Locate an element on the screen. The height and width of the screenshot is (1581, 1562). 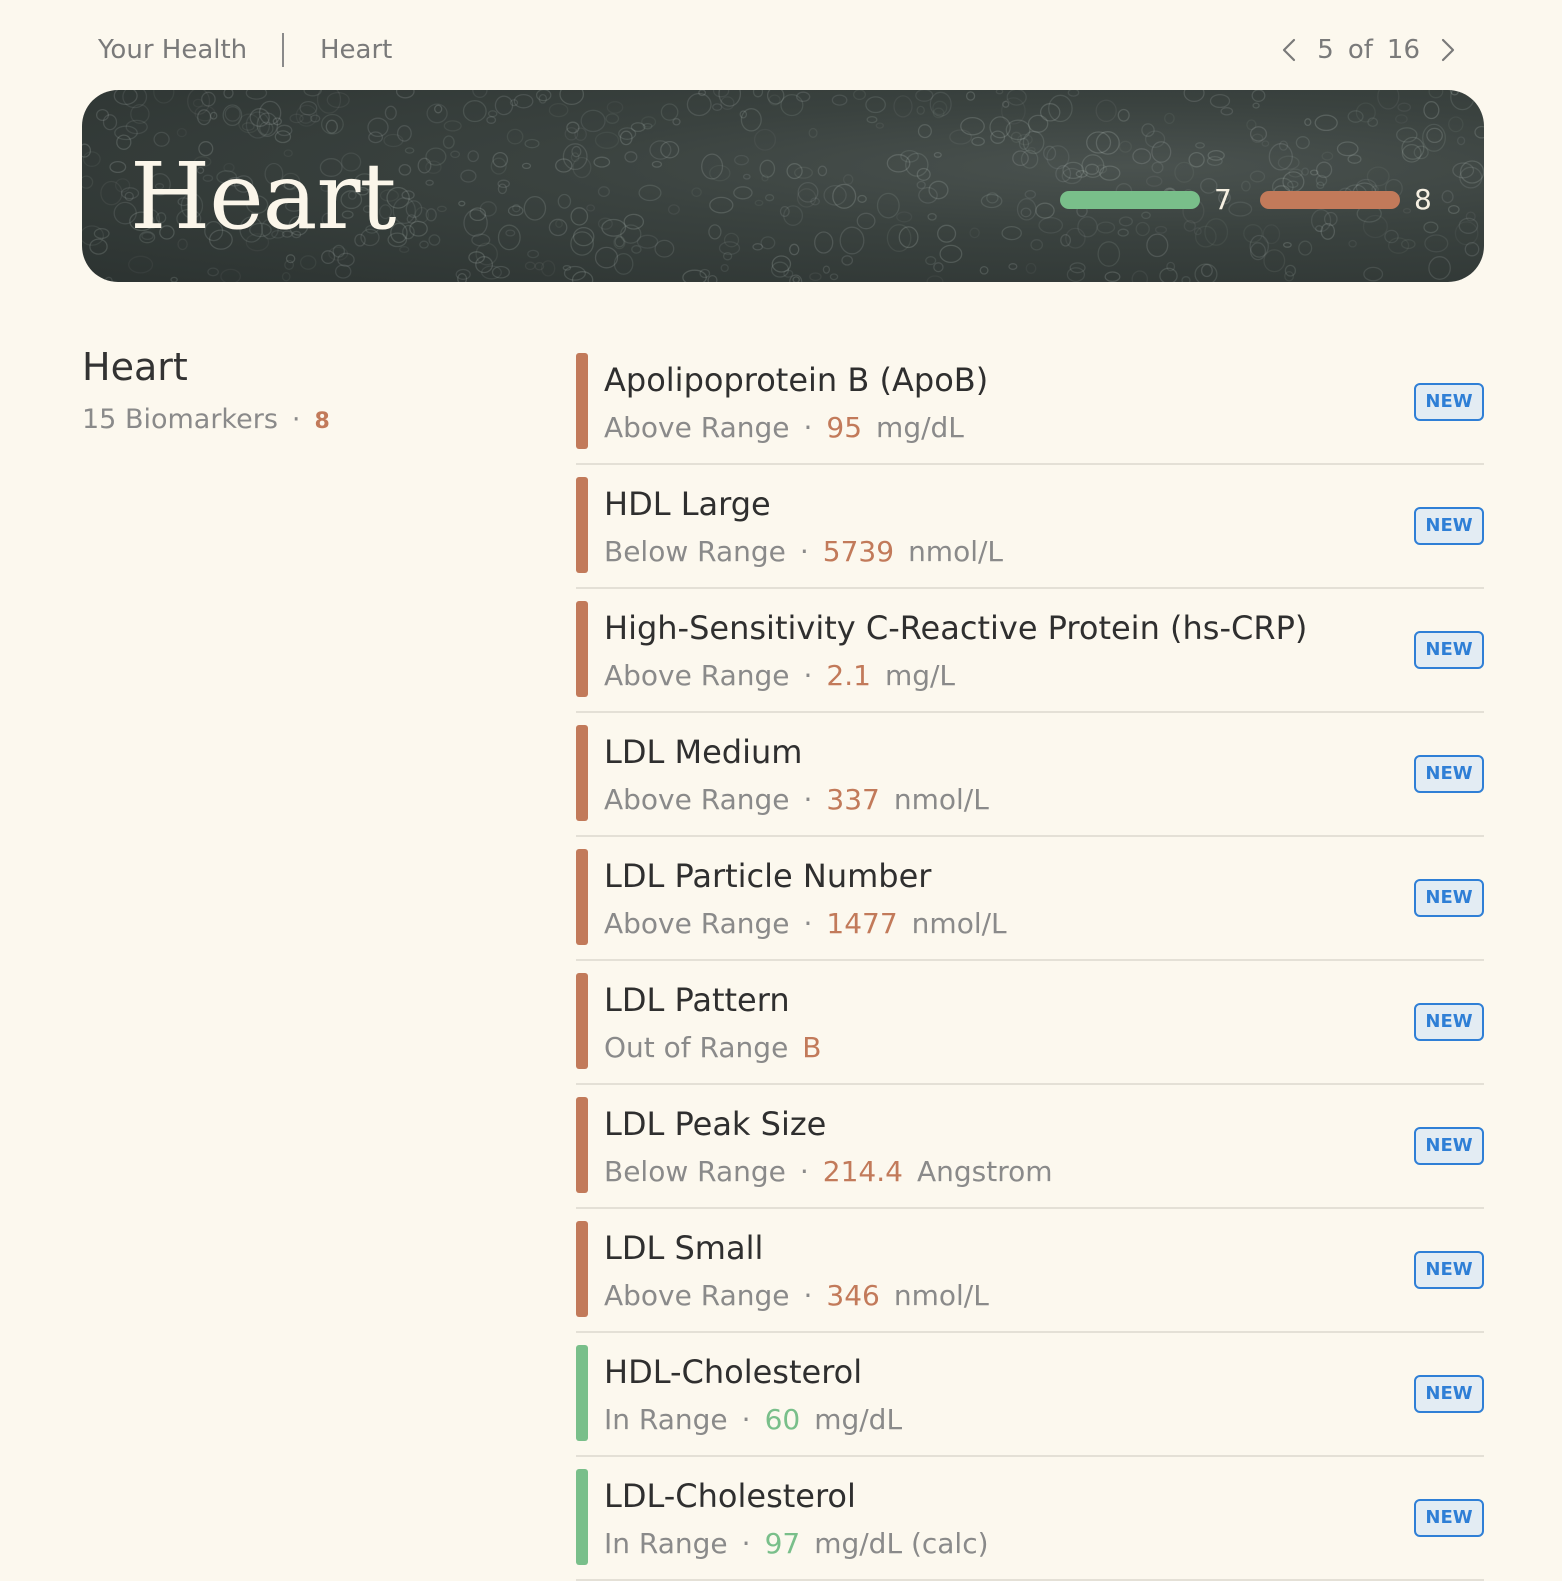
biomarker-value: 2.1 is located at coordinates (848, 675).